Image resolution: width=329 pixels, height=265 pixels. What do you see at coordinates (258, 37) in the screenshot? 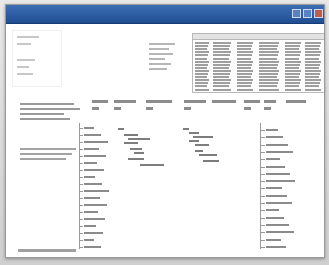
I see `table-header` at bounding box center [258, 37].